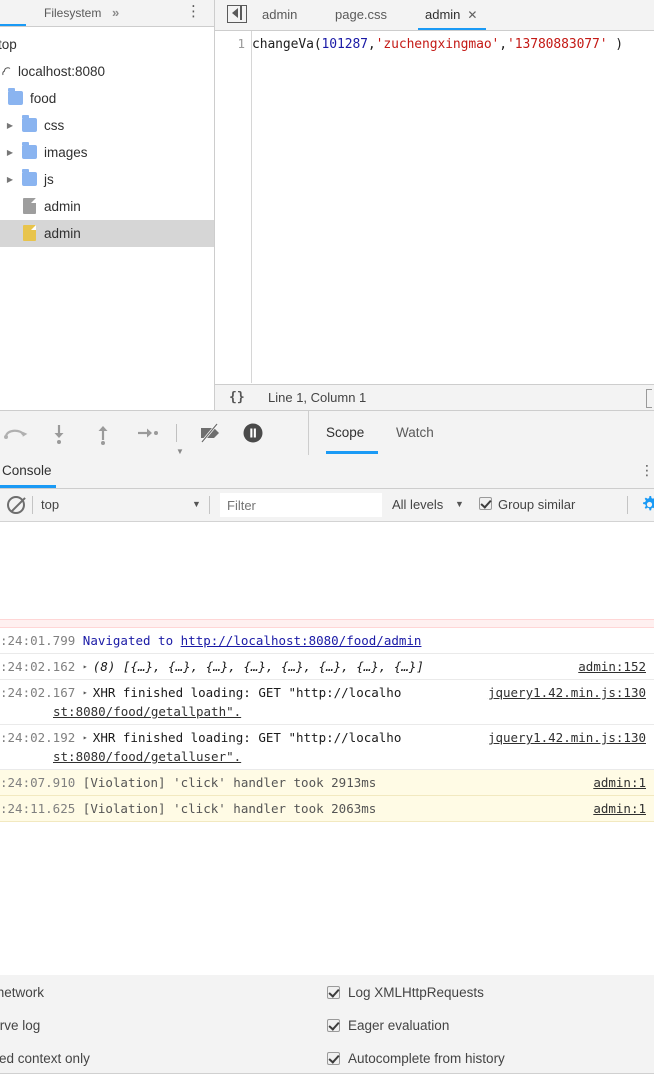 The width and height of the screenshot is (654, 1074). What do you see at coordinates (273, 666) in the screenshot?
I see `message-text: [{…}, {…}, {…}, {…}, {…}, {…}, {…}, {…}]` at bounding box center [273, 666].